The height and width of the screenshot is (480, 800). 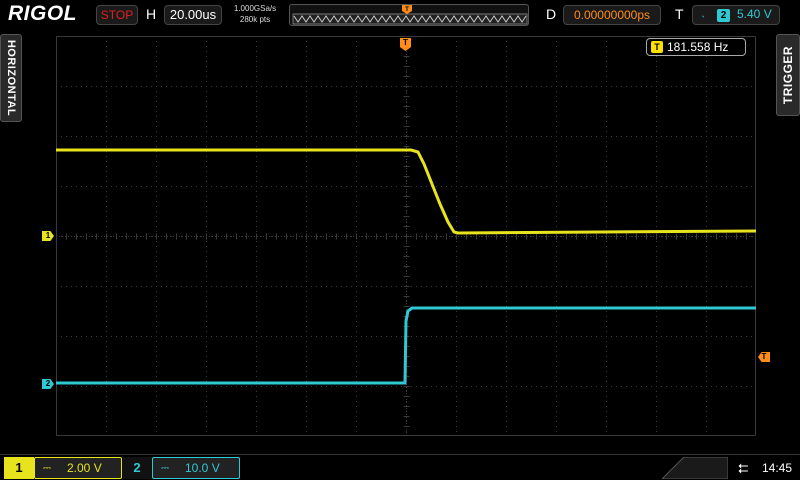 What do you see at coordinates (42, 13) in the screenshot?
I see `brand-logo: RIGOL` at bounding box center [42, 13].